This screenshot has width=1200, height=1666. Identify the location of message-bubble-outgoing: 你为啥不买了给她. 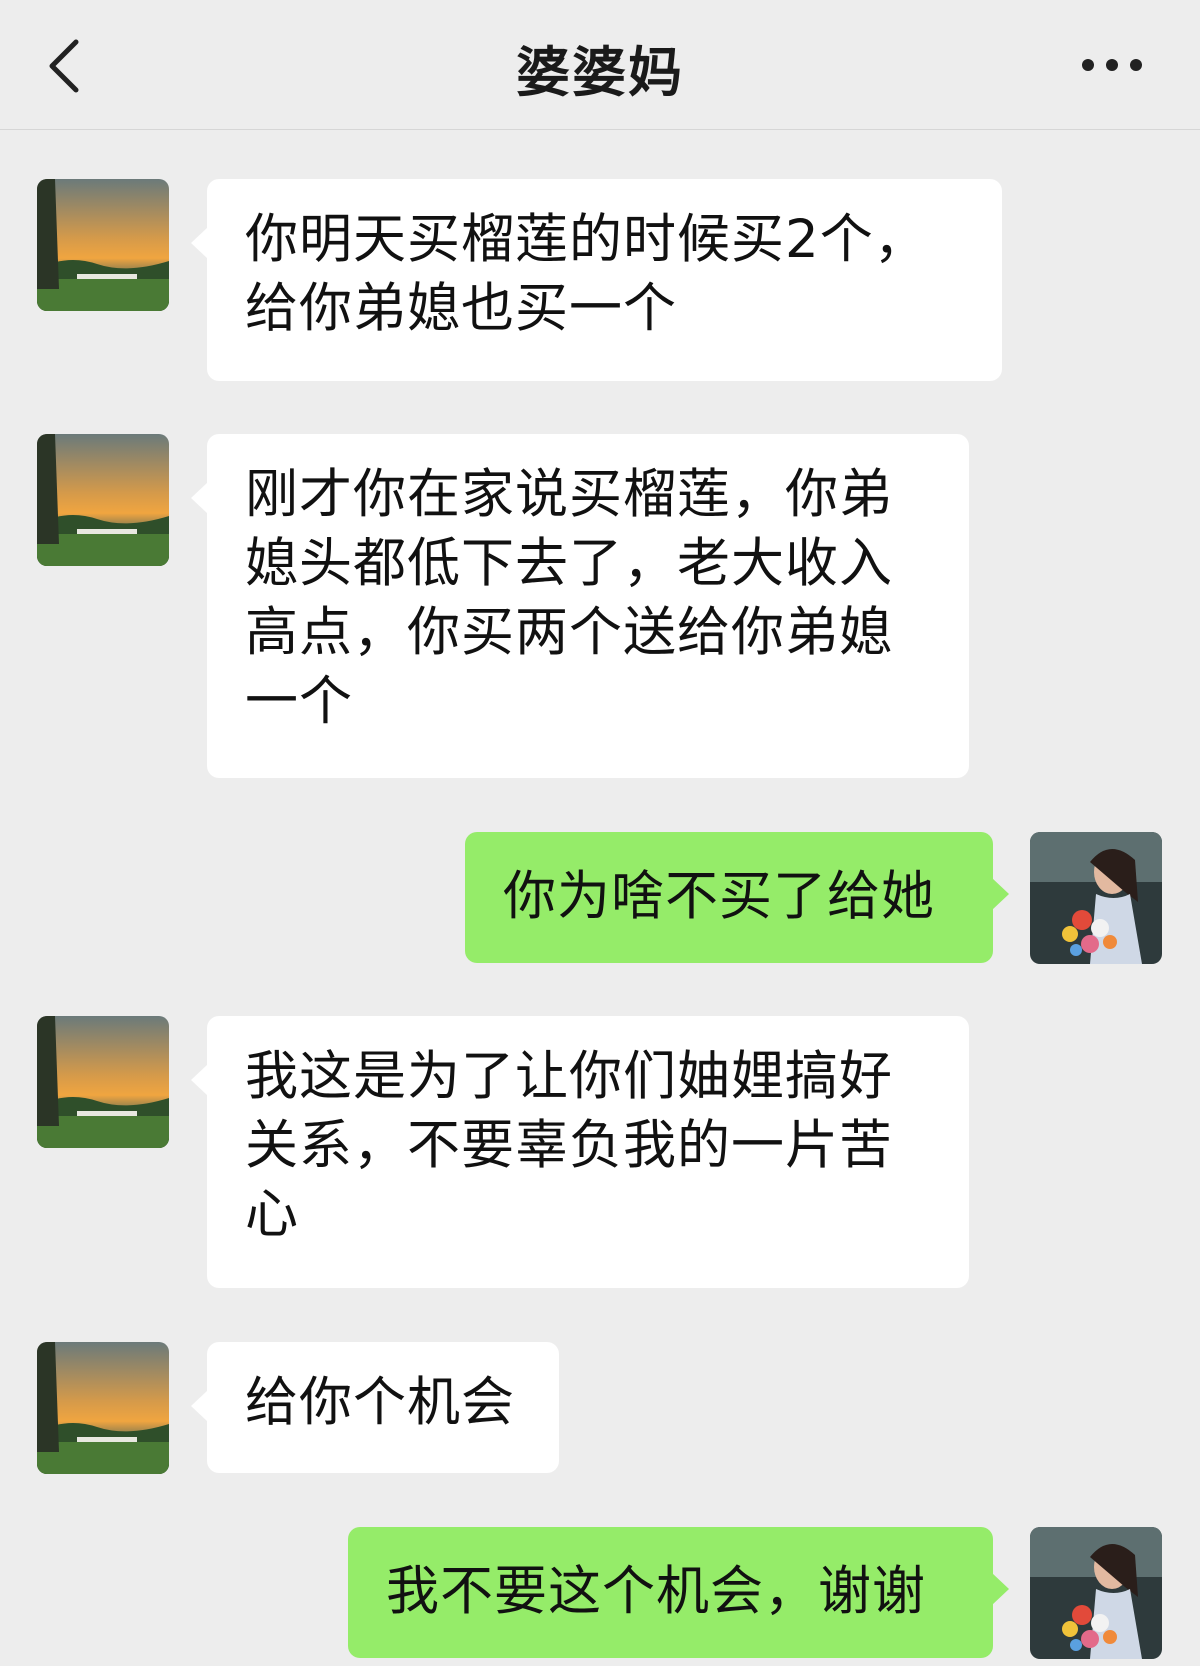
(737, 897).